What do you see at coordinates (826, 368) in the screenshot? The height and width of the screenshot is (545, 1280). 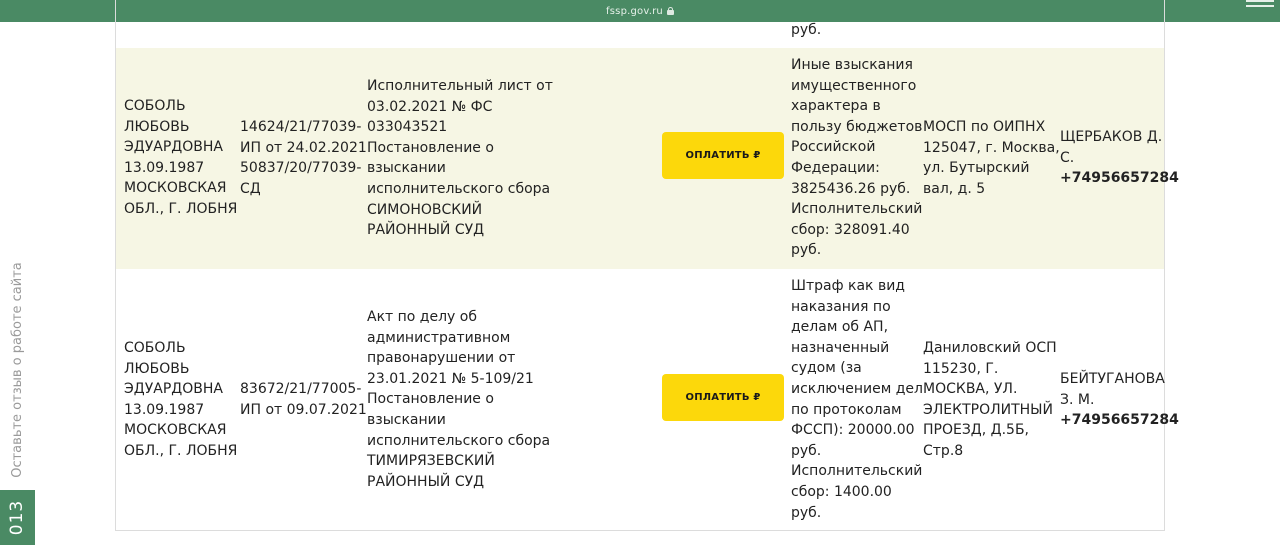 I see `cell-line: судом (за` at bounding box center [826, 368].